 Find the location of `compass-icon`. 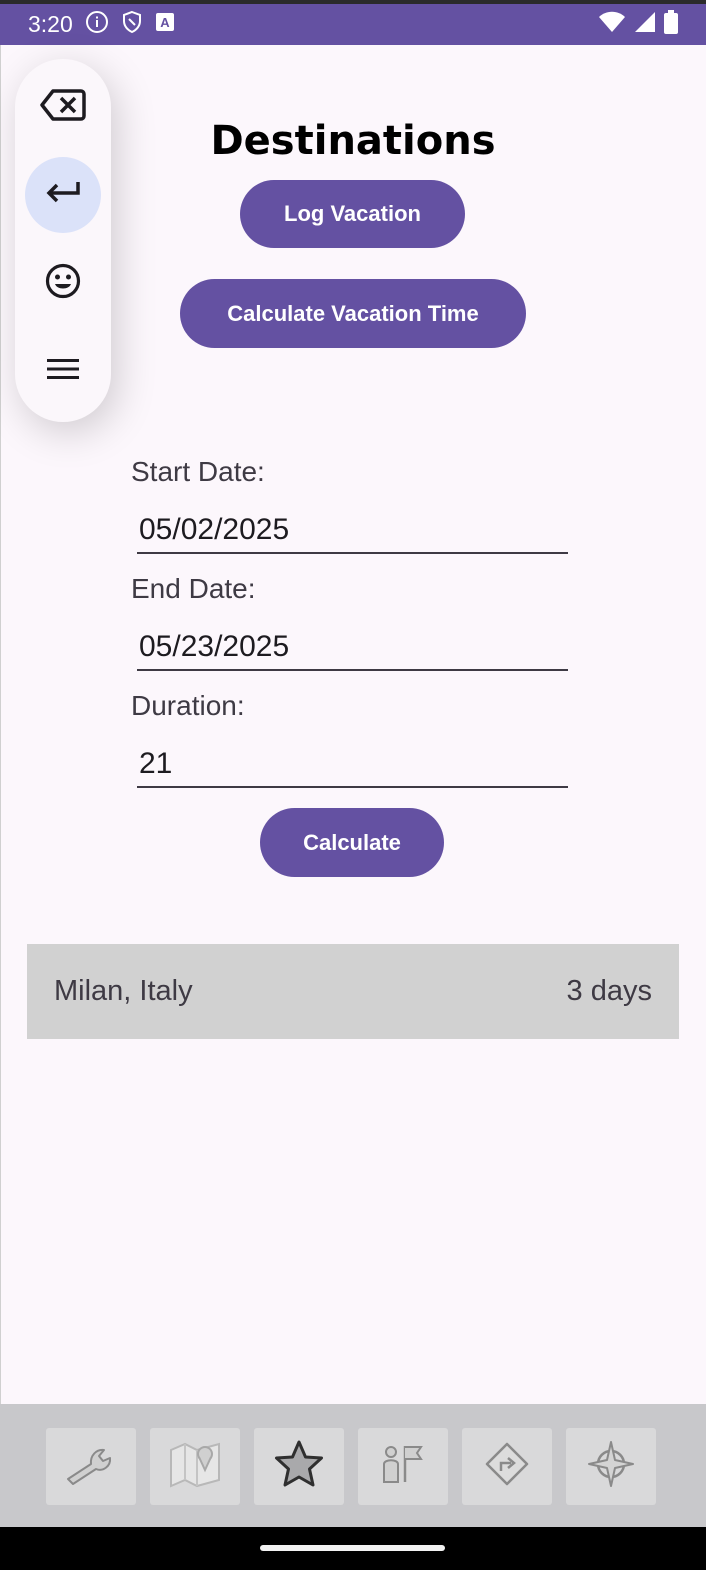

compass-icon is located at coordinates (611, 1466).